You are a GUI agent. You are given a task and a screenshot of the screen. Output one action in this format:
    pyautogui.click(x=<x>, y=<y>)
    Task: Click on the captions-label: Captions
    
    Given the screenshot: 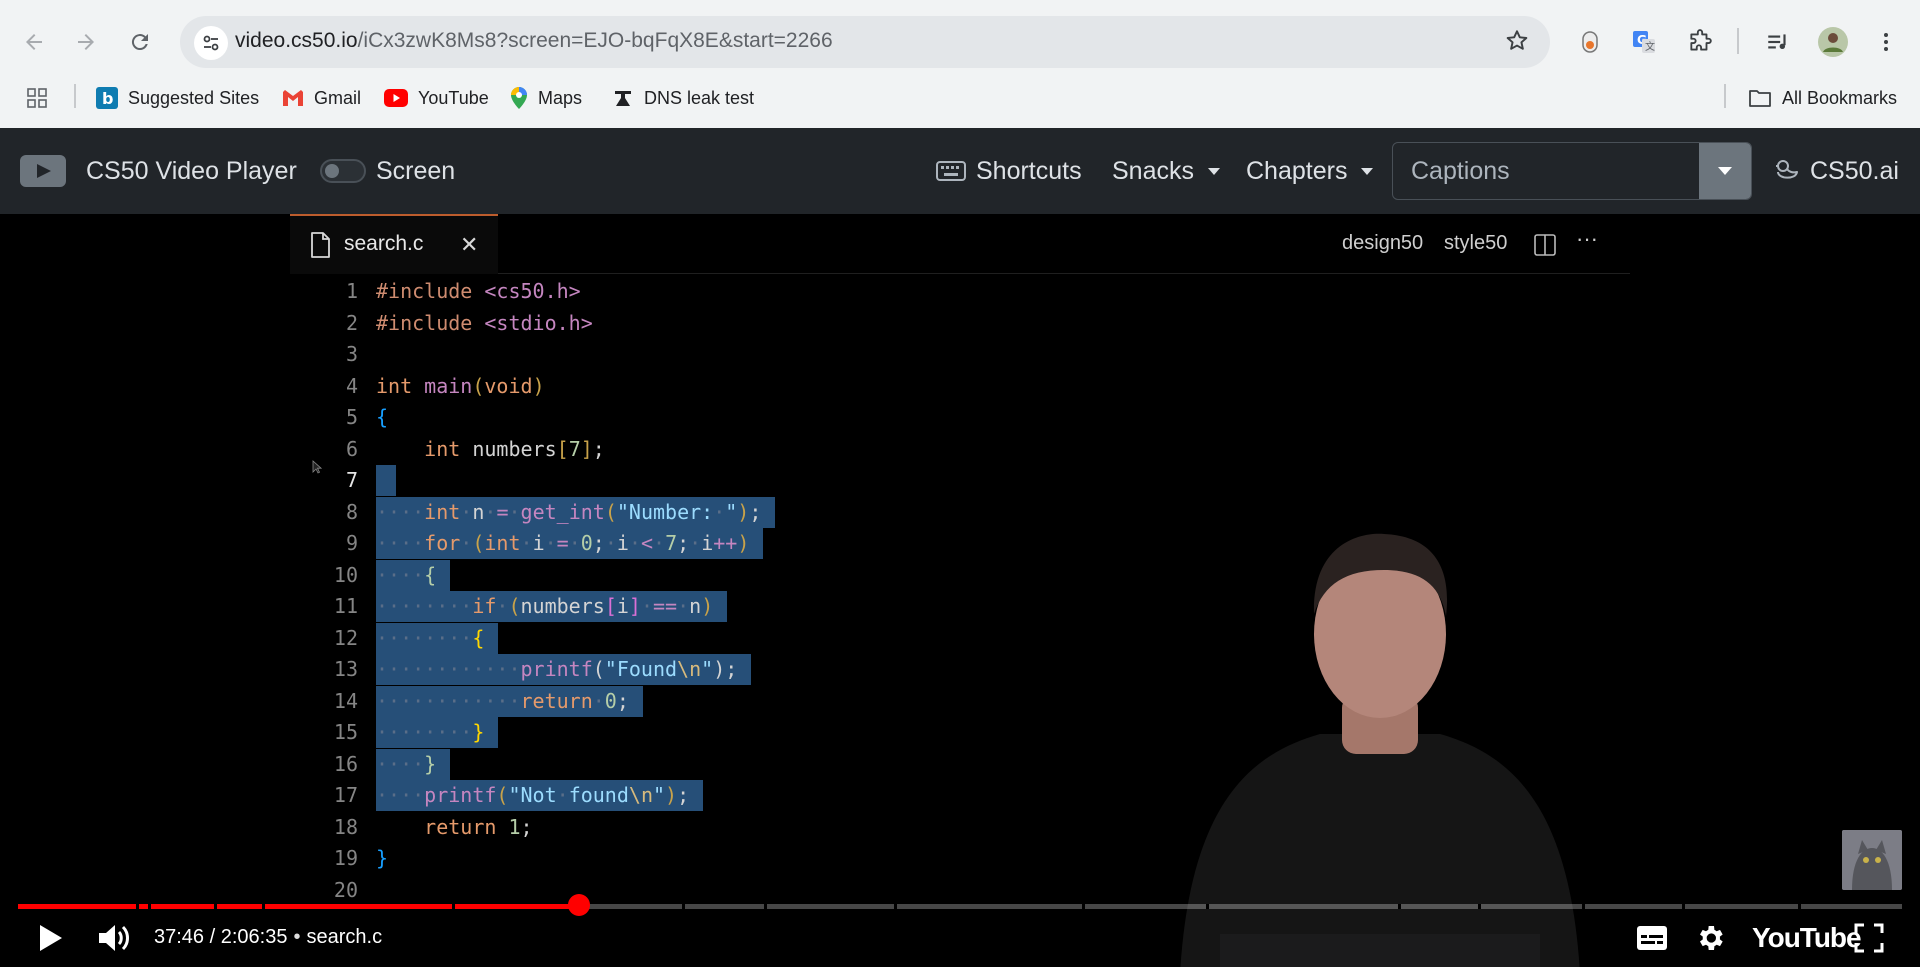 What is the action you would take?
    pyautogui.click(x=1460, y=171)
    